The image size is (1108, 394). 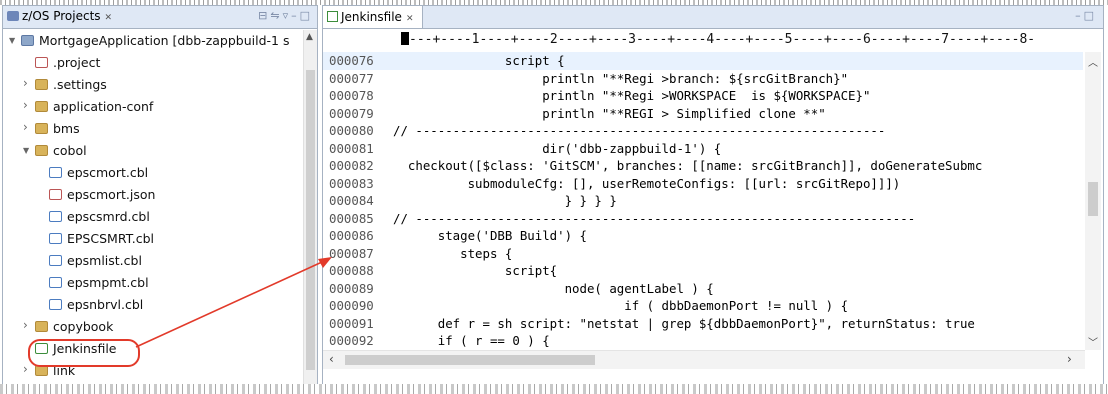 I want to click on code-line: 000084 } } } }, so click(x=703, y=201).